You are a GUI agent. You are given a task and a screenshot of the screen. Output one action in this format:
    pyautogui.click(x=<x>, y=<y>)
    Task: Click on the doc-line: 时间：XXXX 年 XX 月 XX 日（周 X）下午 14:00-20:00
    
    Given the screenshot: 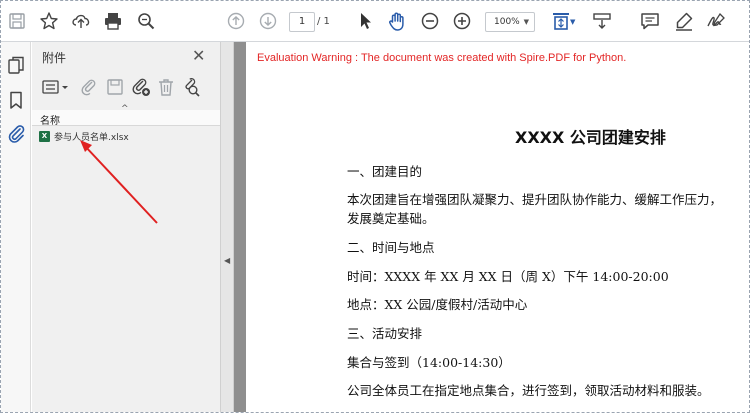 What is the action you would take?
    pyautogui.click(x=508, y=276)
    